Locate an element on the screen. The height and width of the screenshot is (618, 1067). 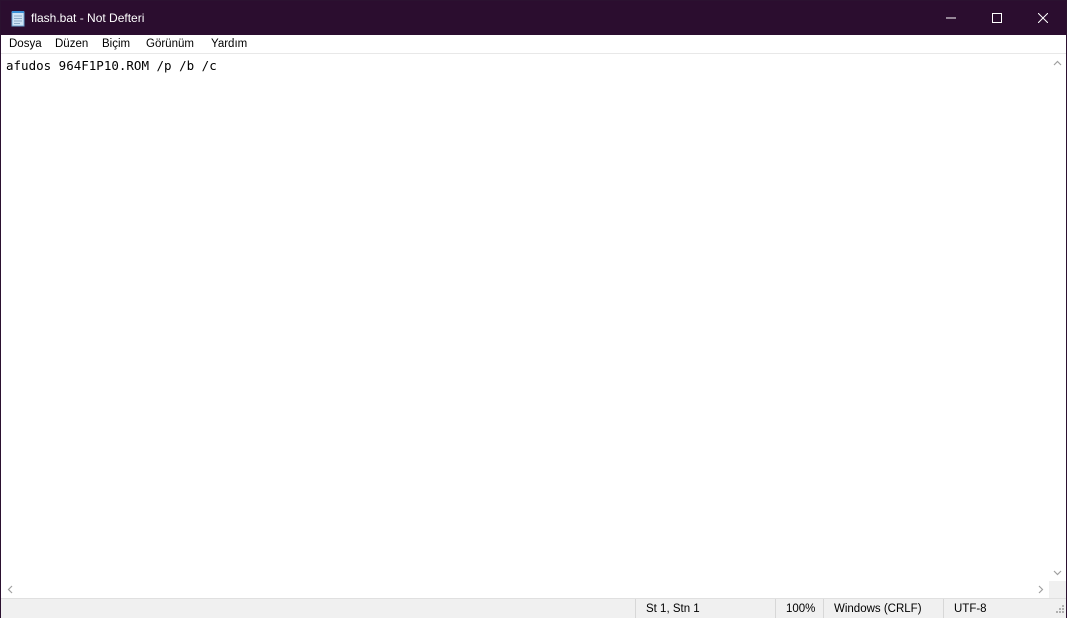
scroll-up-button is located at coordinates (1057, 62).